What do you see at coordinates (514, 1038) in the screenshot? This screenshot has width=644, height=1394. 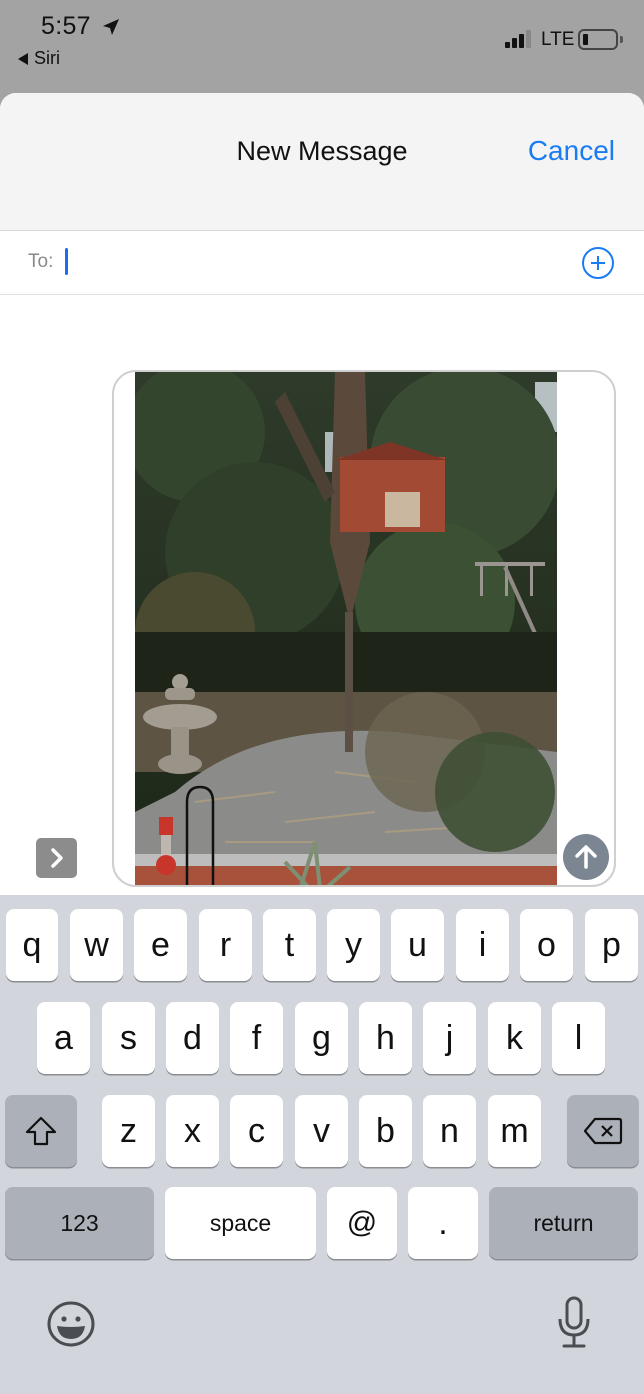 I see `key-k: k` at bounding box center [514, 1038].